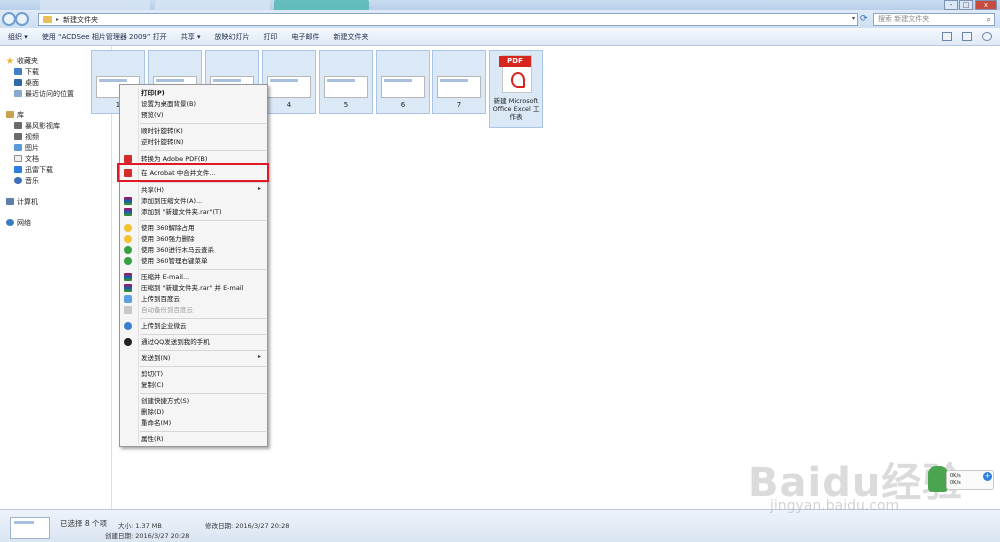  What do you see at coordinates (403, 105) in the screenshot?
I see `file-label: 6` at bounding box center [403, 105].